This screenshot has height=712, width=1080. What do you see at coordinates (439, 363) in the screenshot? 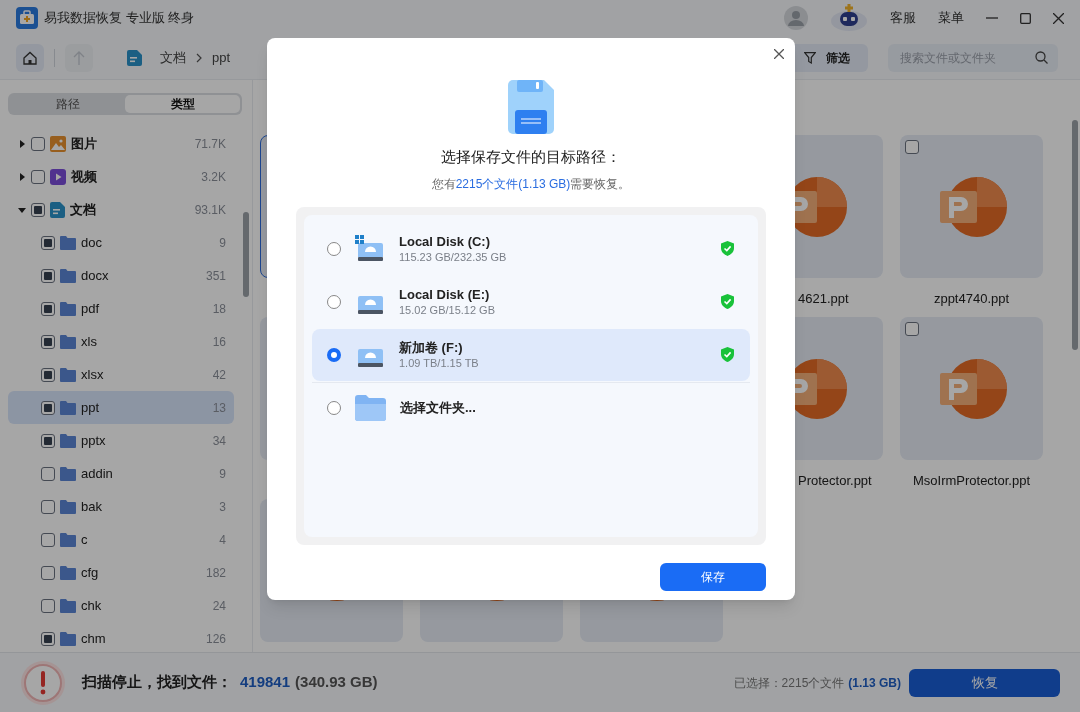
I see `drive-usage: 1.09 TB/1.15 TB` at bounding box center [439, 363].